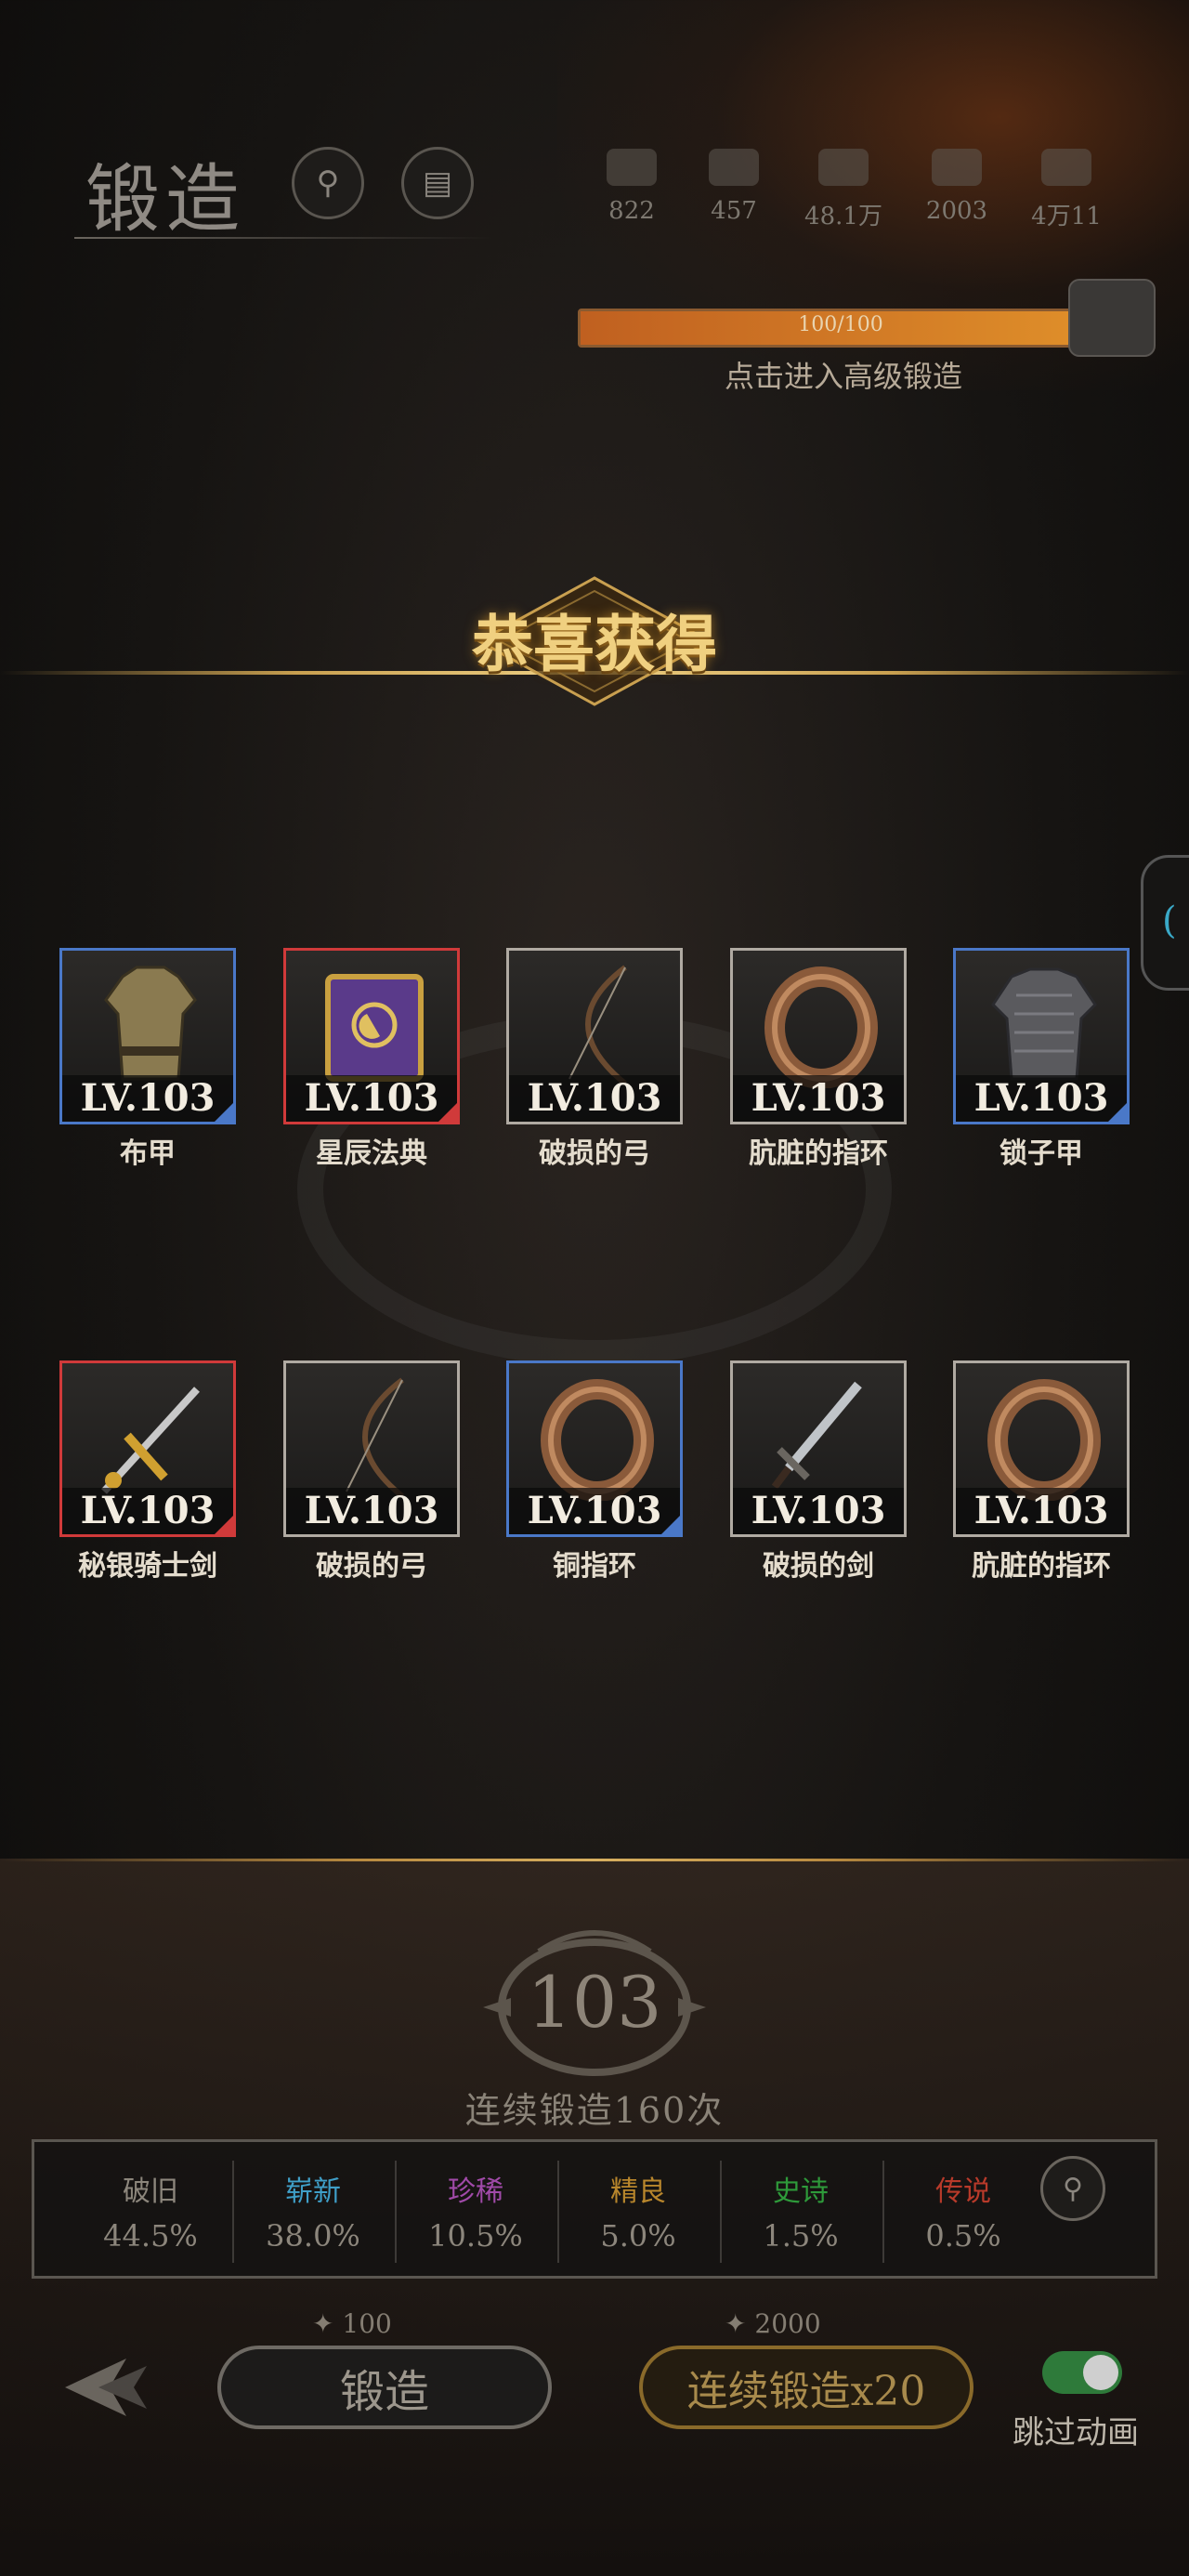 The height and width of the screenshot is (2576, 1189). What do you see at coordinates (328, 183) in the screenshot?
I see `search-icon: ⚲` at bounding box center [328, 183].